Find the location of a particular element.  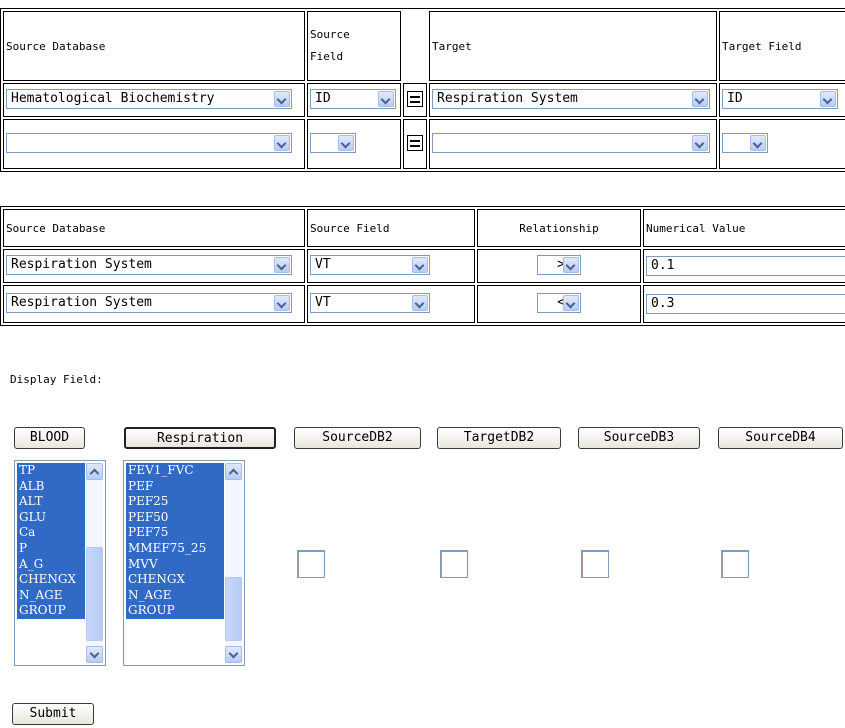

filter-source-db-select-2: Respiration System is located at coordinates (149, 302).